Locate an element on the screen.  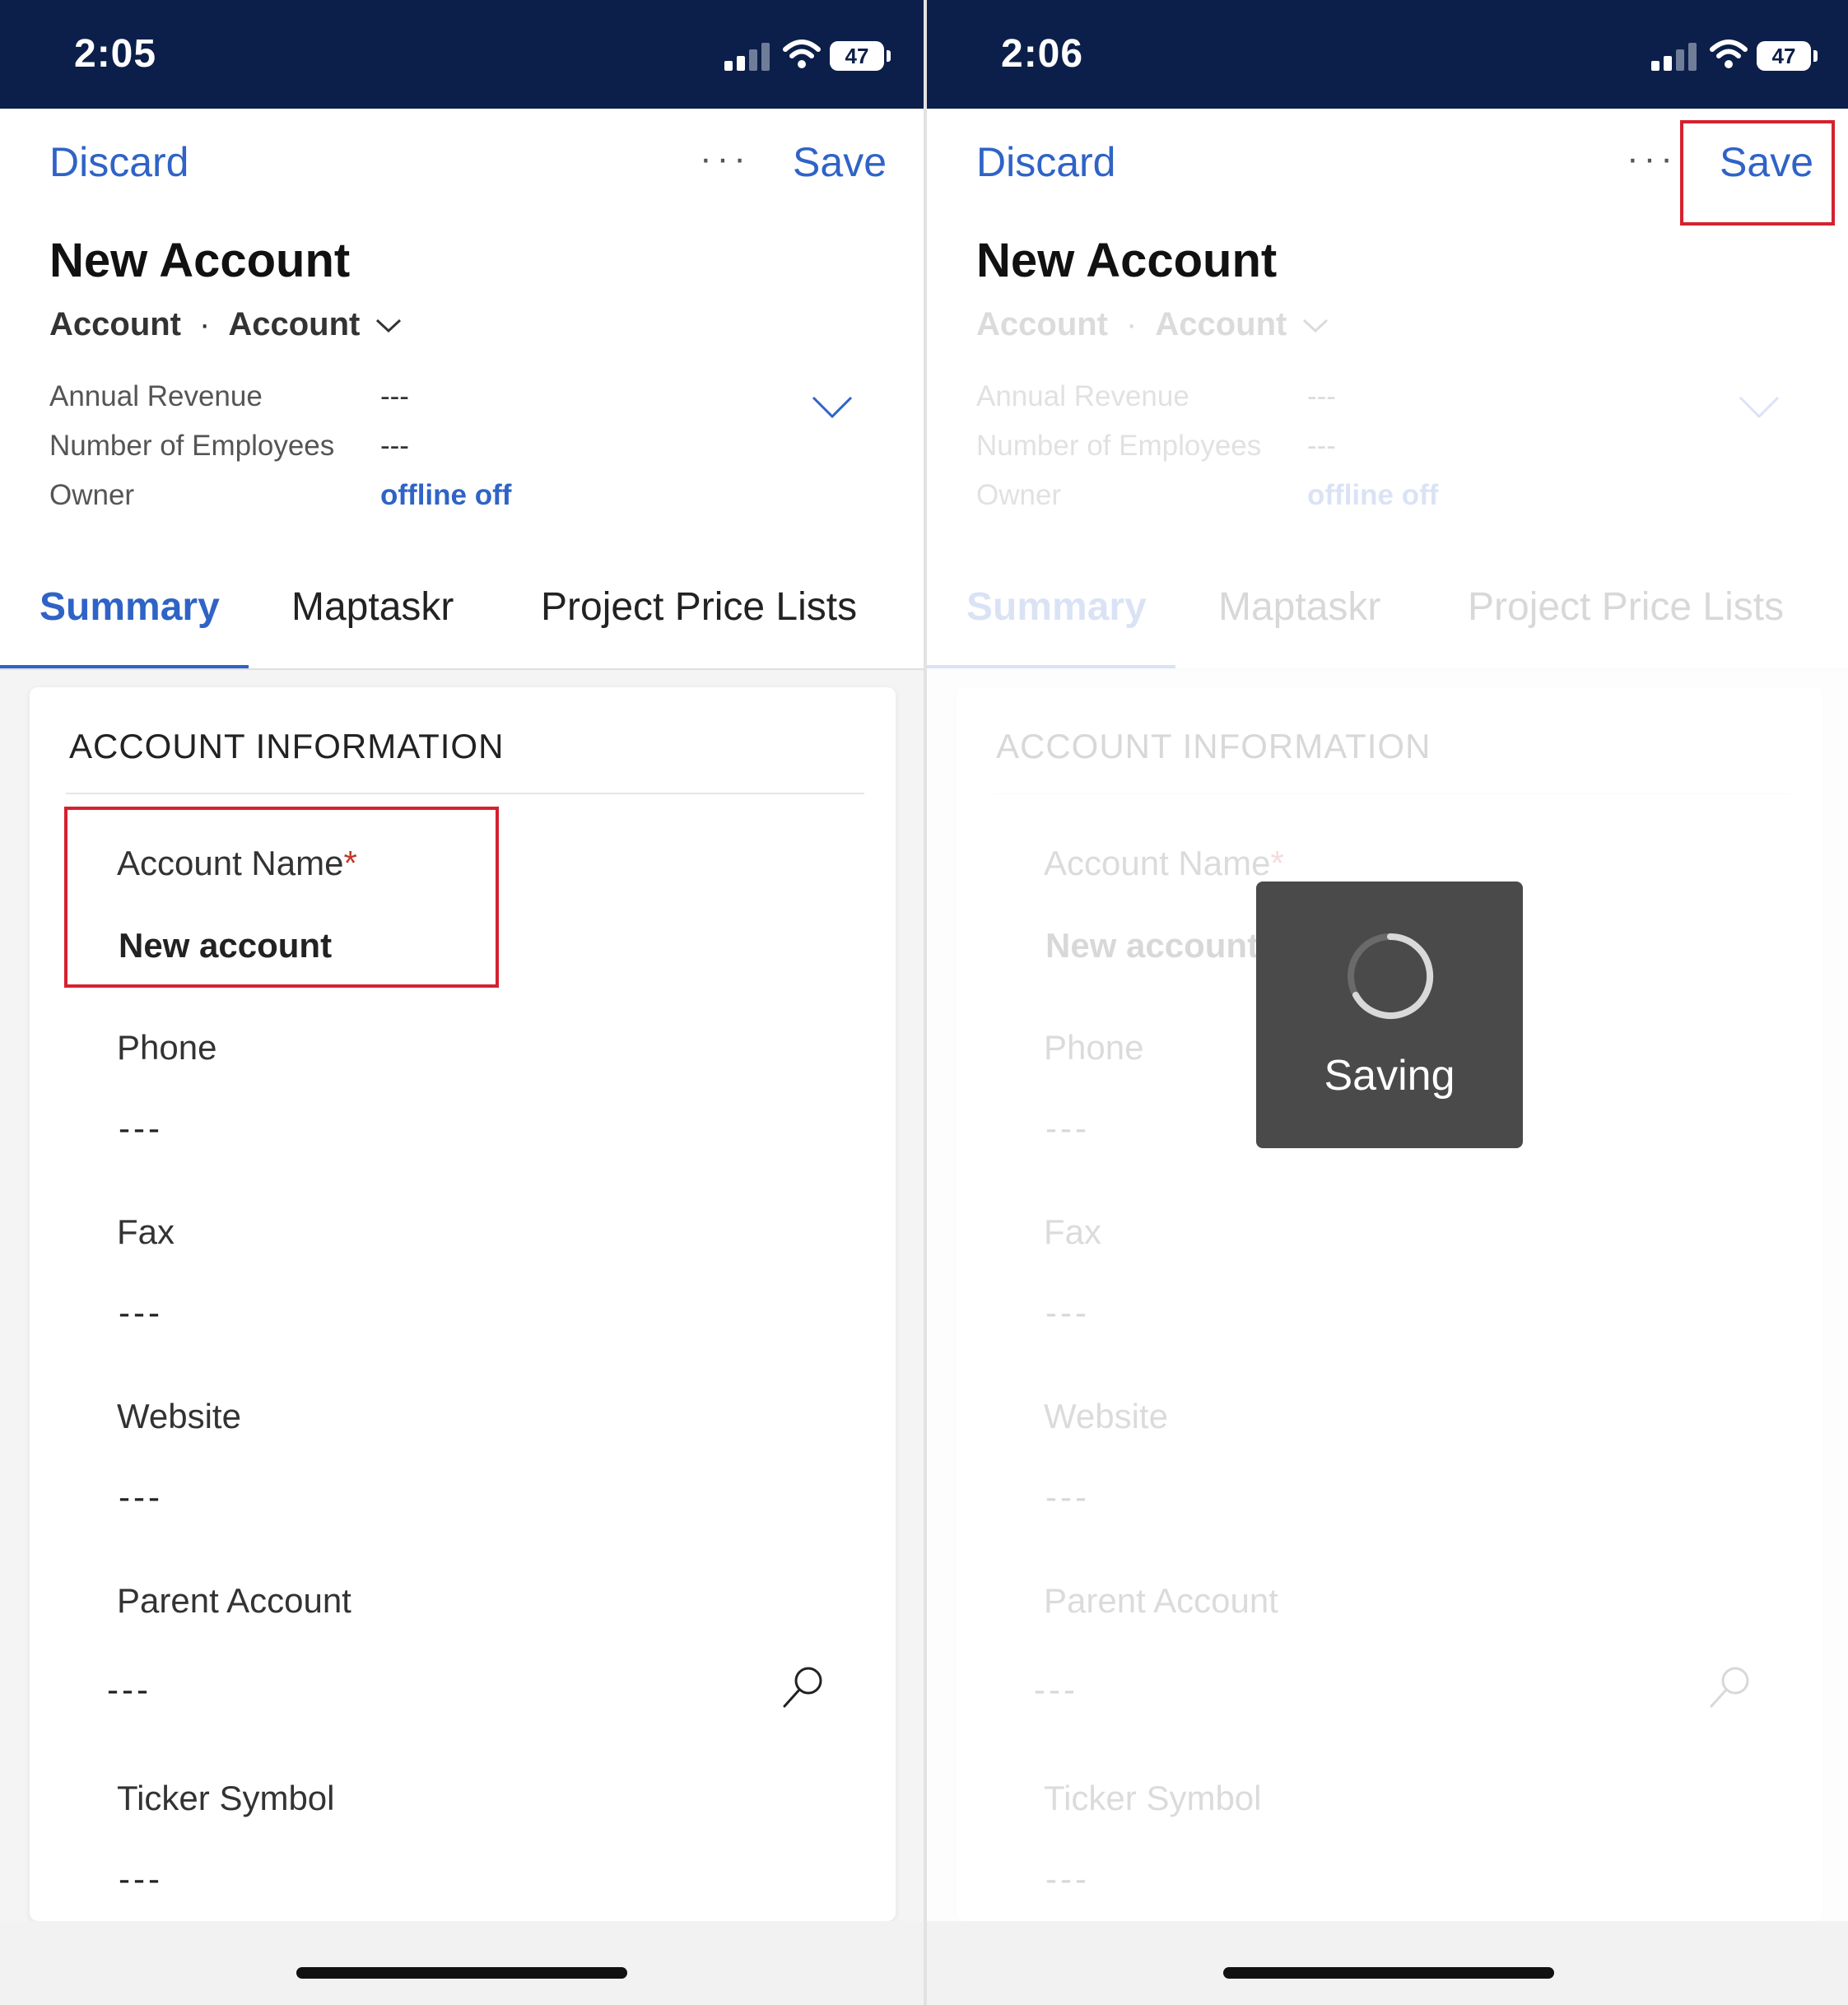
status-time: 2:05 is located at coordinates (116, 54).